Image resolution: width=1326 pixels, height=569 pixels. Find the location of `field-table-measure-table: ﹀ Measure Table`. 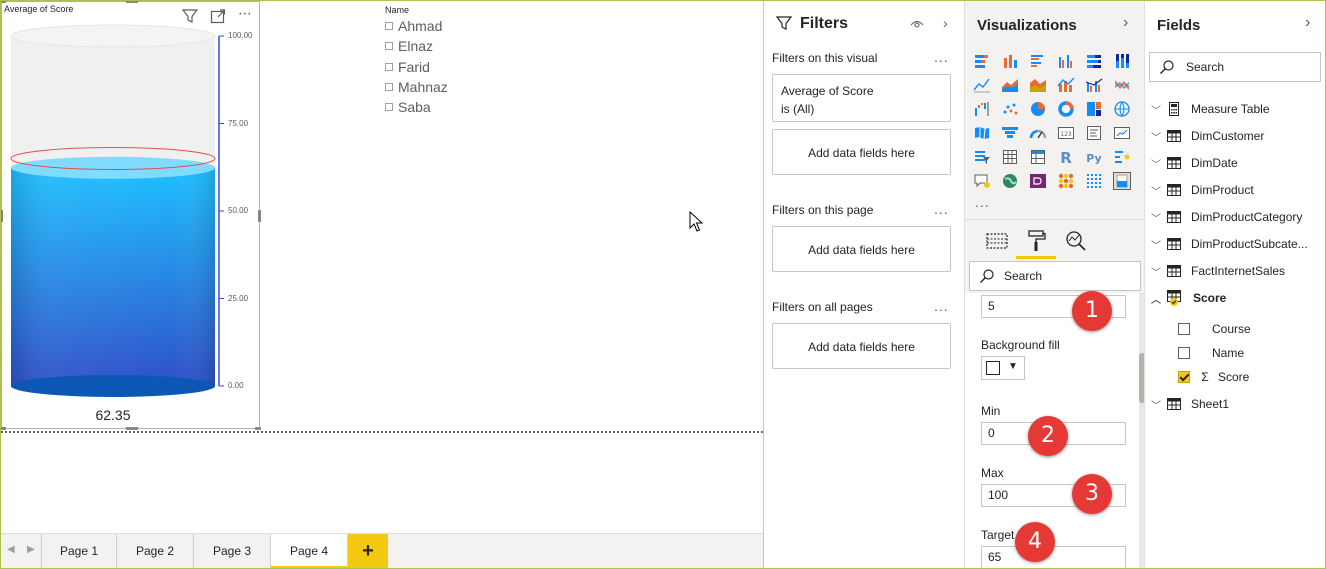

field-table-measure-table: ﹀ Measure Table is located at coordinates (1237, 109).